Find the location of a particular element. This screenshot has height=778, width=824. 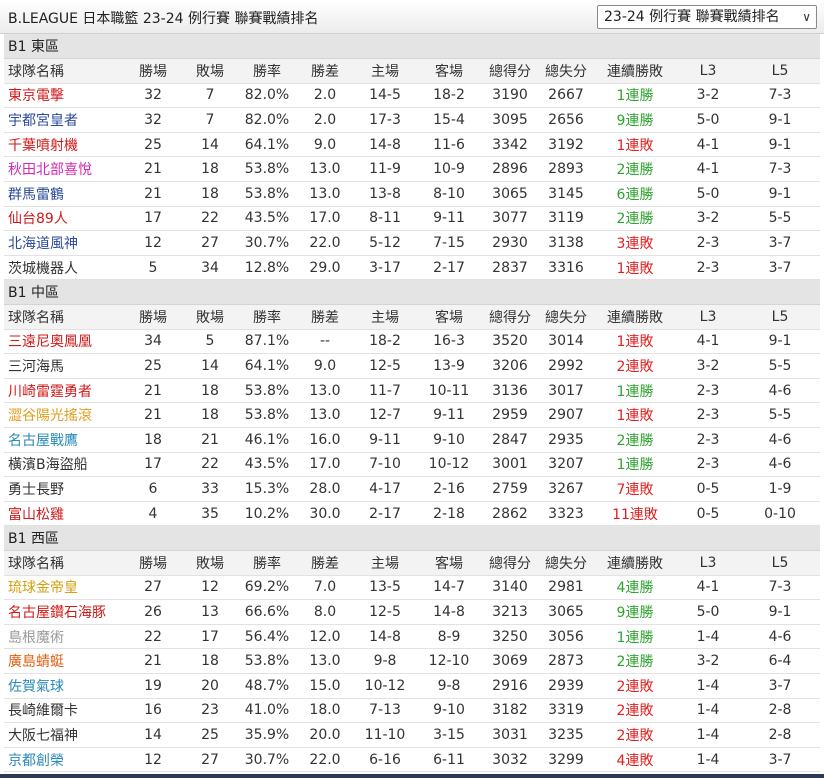

team-name: 京都創榮 is located at coordinates (64, 760).